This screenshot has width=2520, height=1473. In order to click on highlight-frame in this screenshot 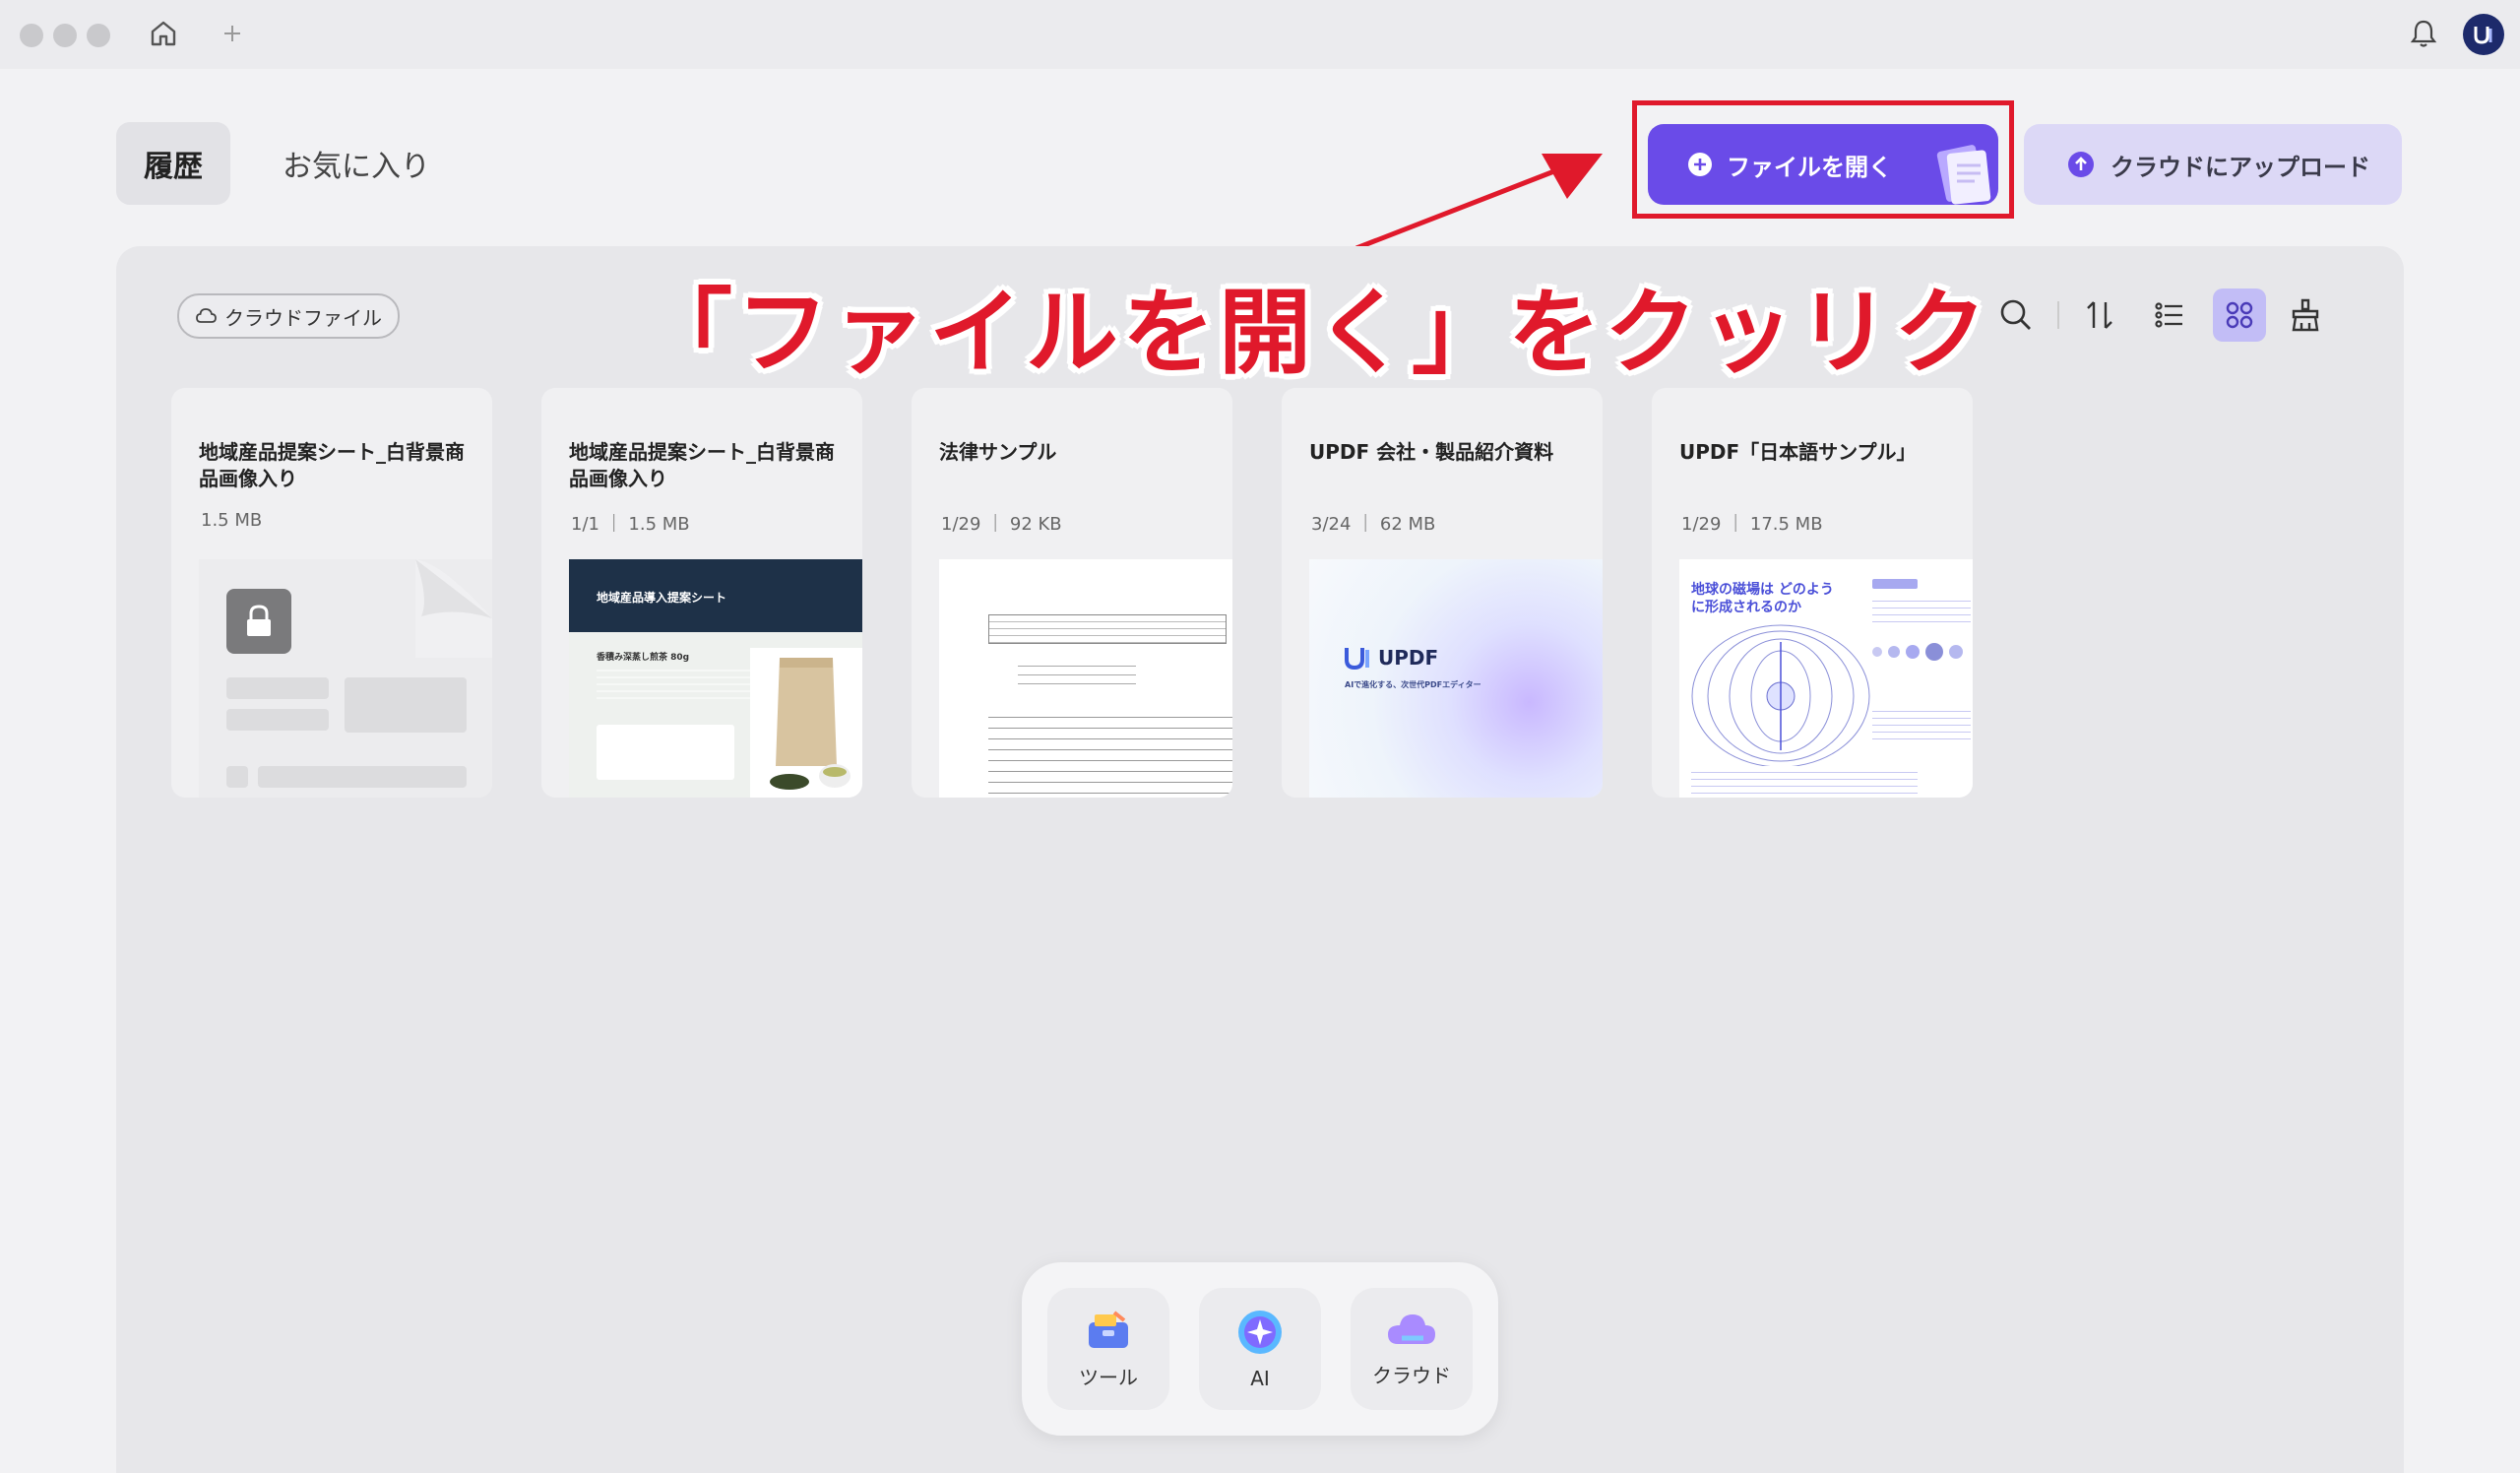, I will do `click(1823, 159)`.